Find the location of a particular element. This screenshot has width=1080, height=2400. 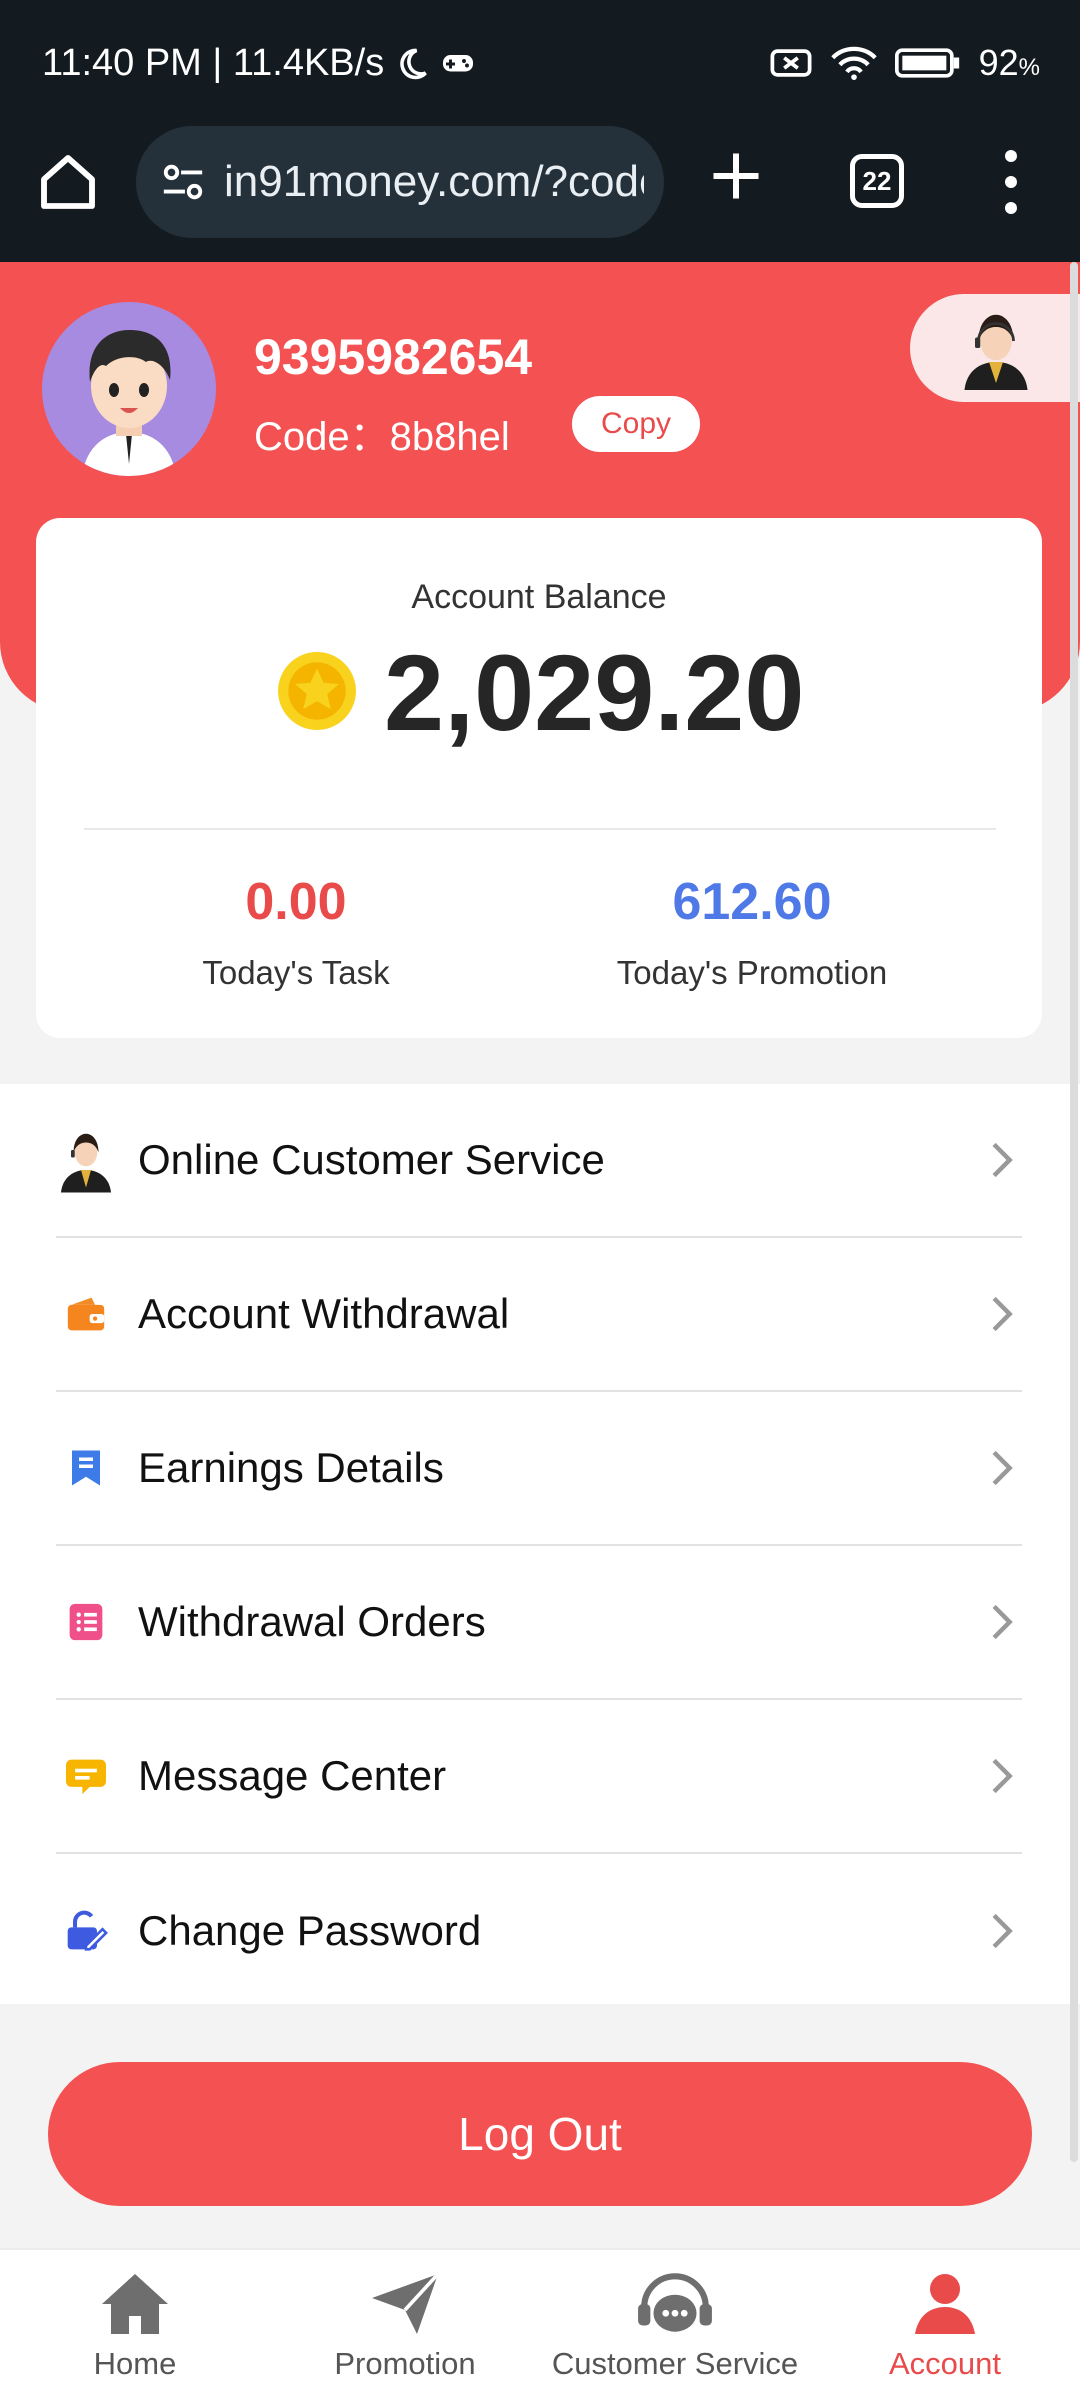

menu-label: Change Password is located at coordinates (310, 1930).